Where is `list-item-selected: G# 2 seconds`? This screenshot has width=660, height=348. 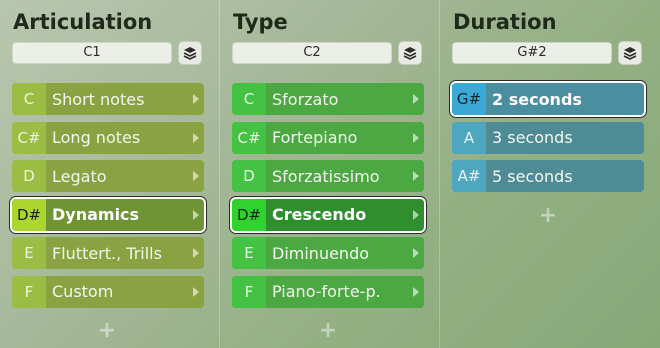 list-item-selected: G# 2 seconds is located at coordinates (548, 99).